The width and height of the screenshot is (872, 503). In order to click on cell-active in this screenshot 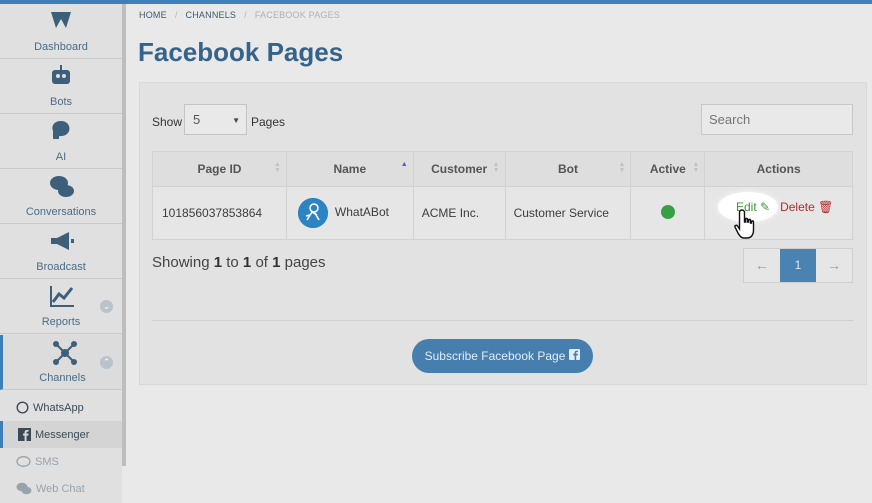, I will do `click(668, 213)`.